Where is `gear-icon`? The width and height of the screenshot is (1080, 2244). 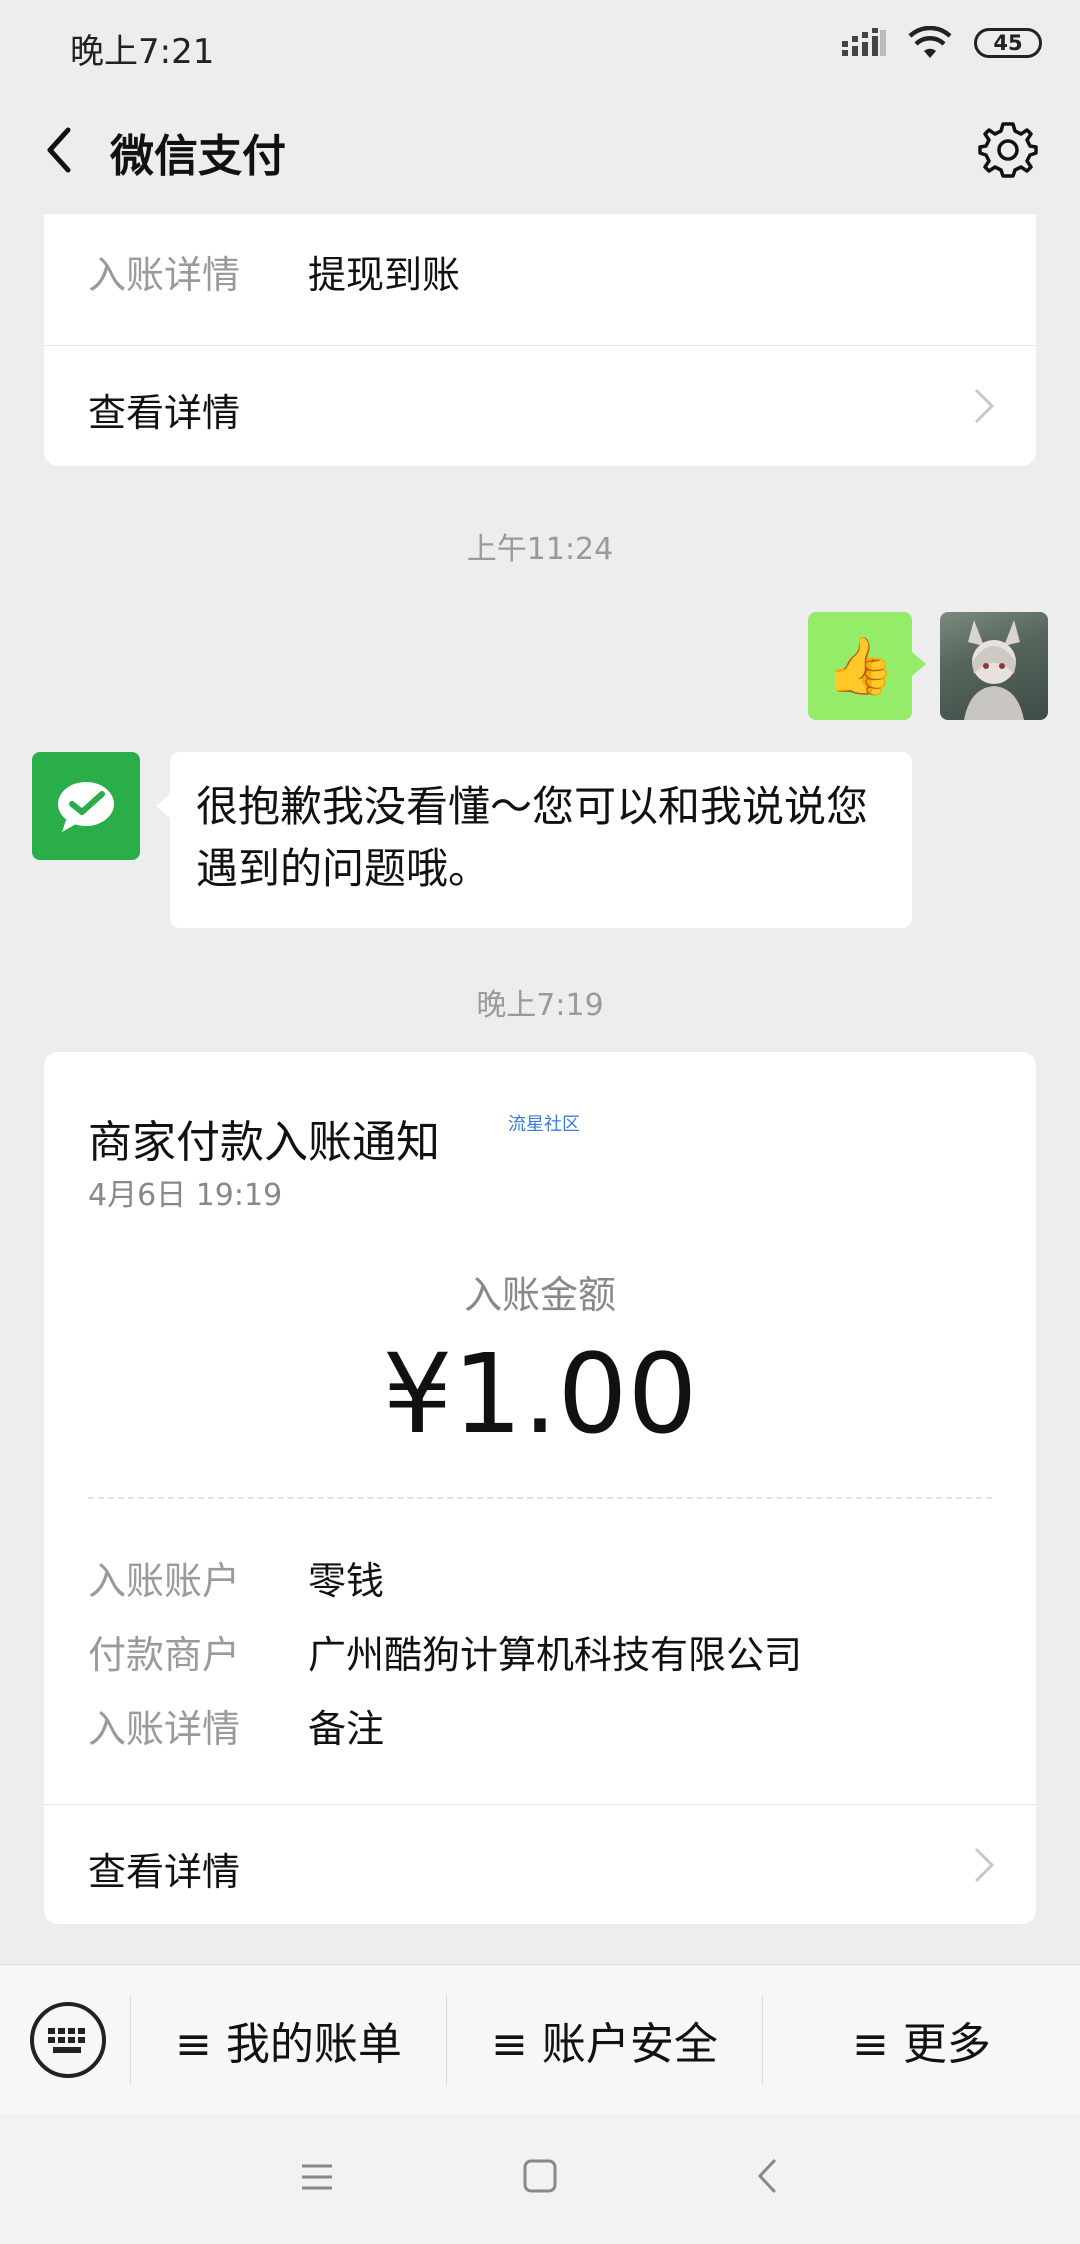 gear-icon is located at coordinates (1008, 150).